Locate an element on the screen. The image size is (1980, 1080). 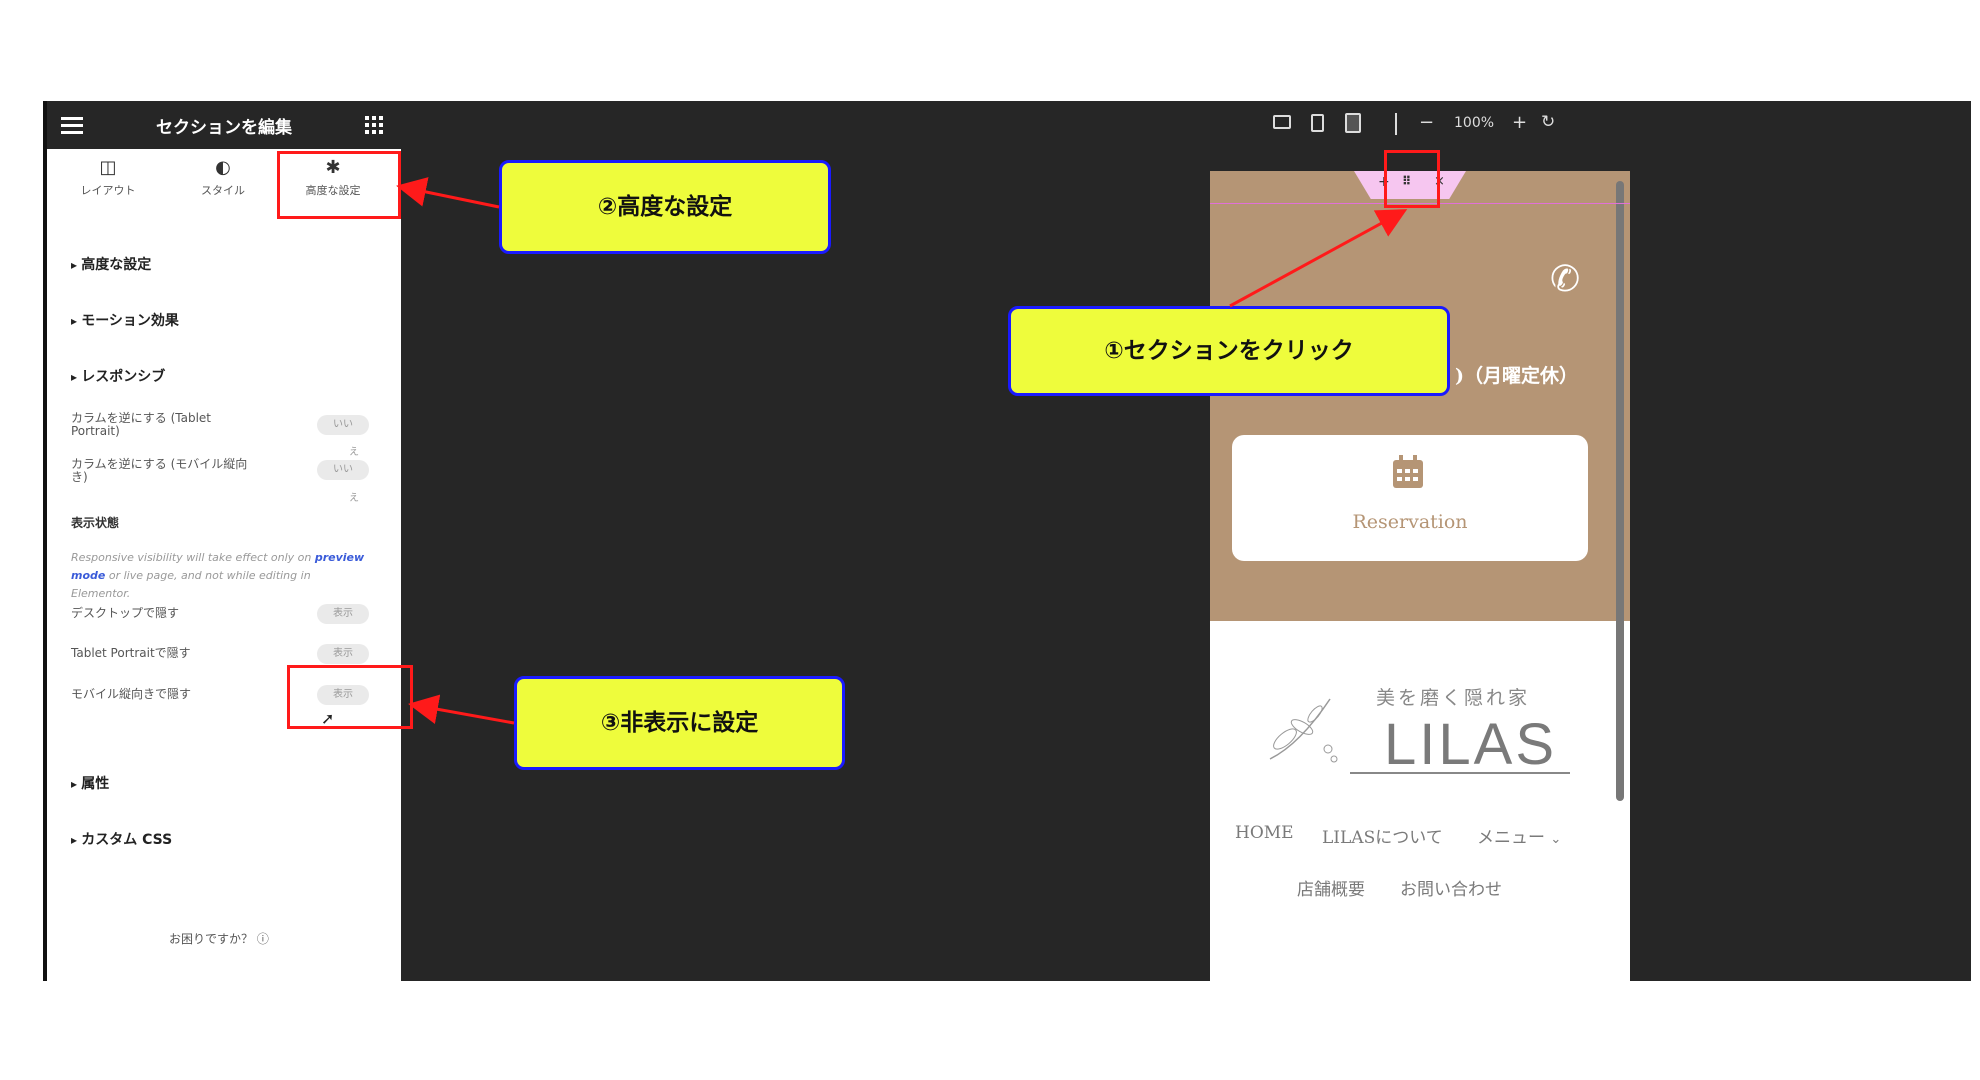
callout-click-section: ①セクションをクリック is located at coordinates (1229, 351).